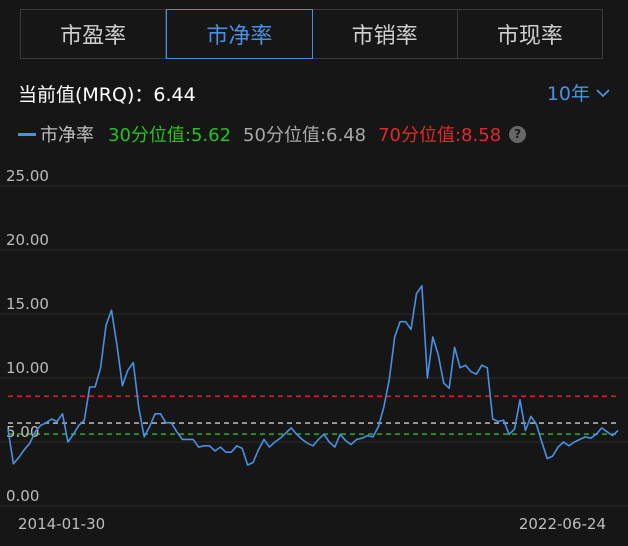  I want to click on y-tick-label: 10.00, so click(27, 368).